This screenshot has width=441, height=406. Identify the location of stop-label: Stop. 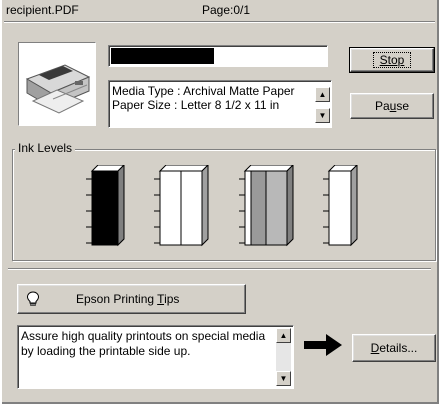
(392, 60).